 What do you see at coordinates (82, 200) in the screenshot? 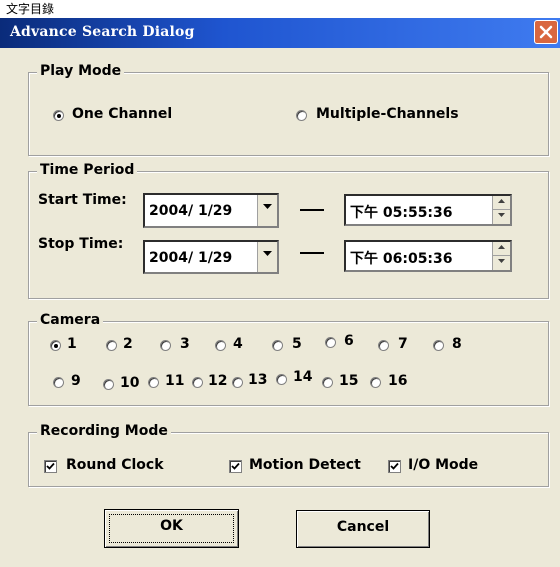
I see `start-time-label: Start Time:` at bounding box center [82, 200].